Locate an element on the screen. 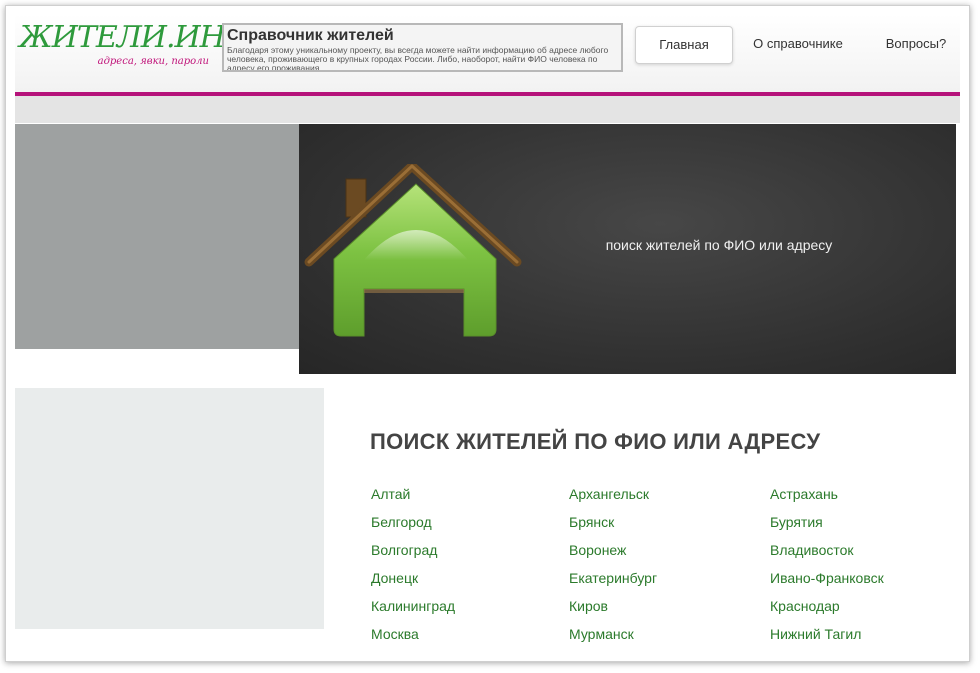  city-link: Волгоград is located at coordinates (404, 550).